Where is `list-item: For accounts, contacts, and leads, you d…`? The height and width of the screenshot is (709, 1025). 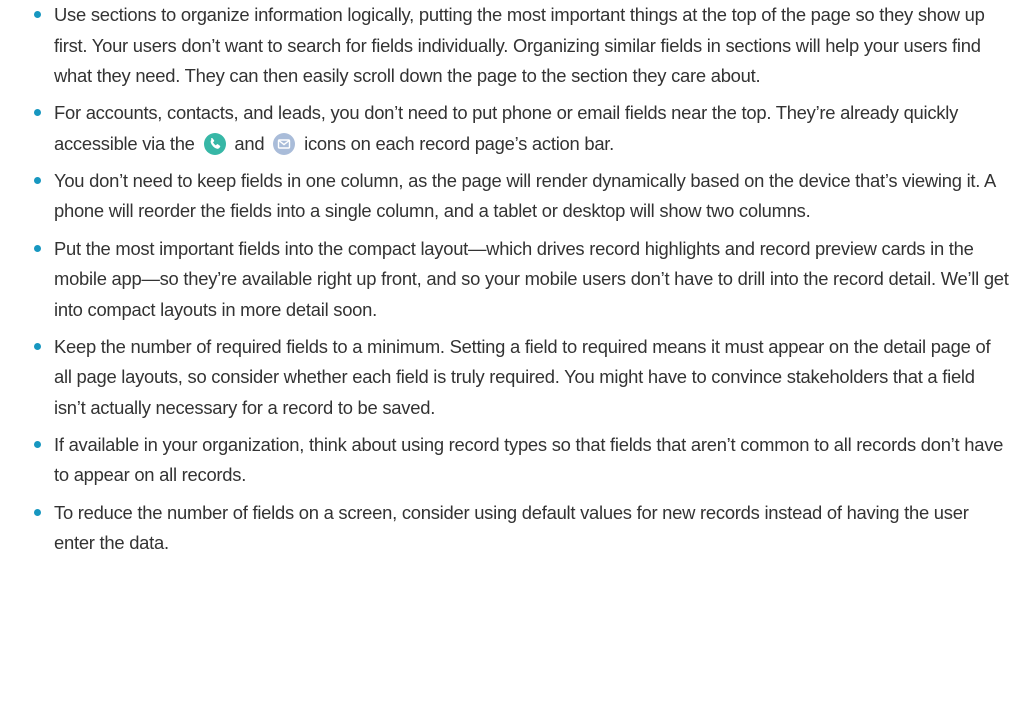
list-item: For accounts, contacts, and leads, you d… is located at coordinates (512, 128).